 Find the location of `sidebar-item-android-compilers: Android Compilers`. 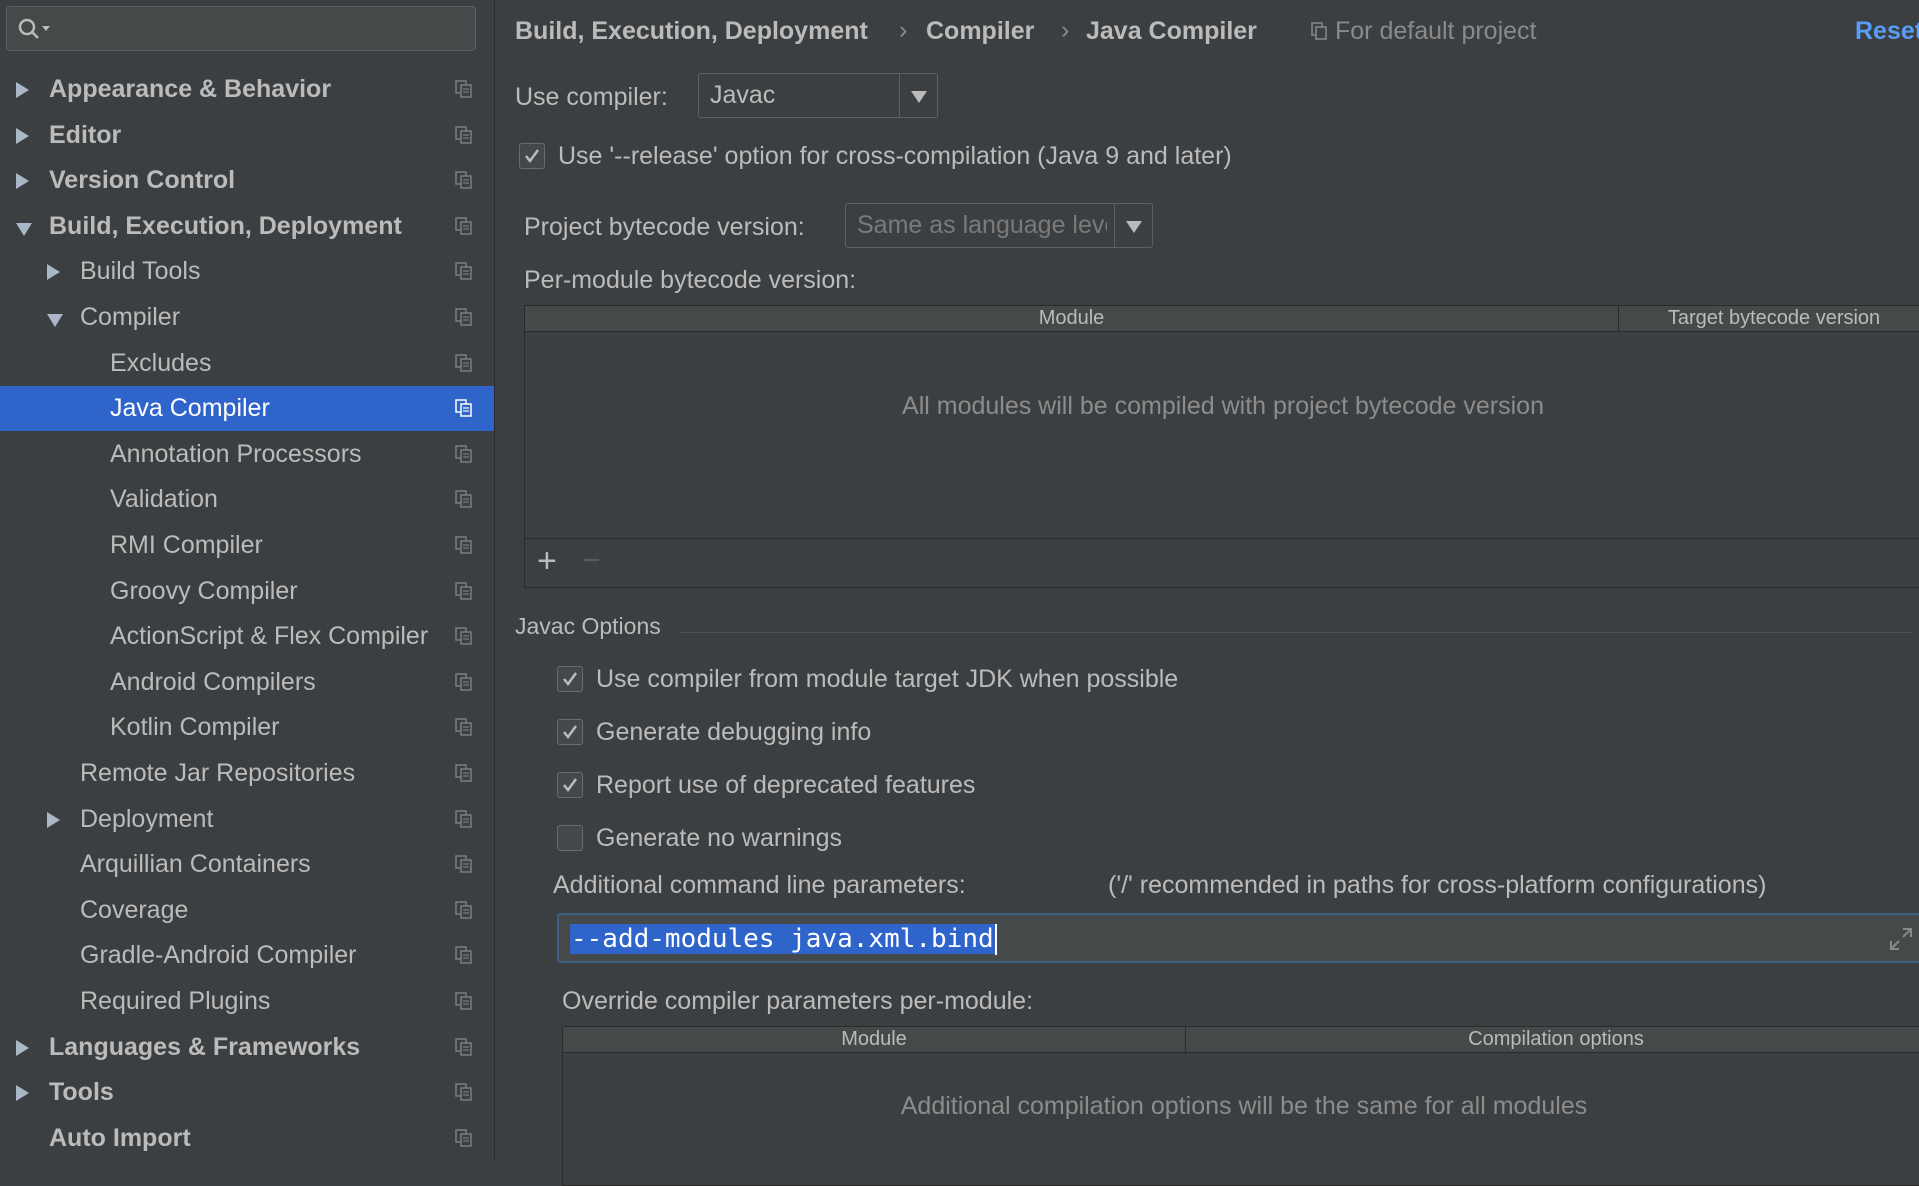

sidebar-item-android-compilers: Android Compilers is located at coordinates (247, 682).